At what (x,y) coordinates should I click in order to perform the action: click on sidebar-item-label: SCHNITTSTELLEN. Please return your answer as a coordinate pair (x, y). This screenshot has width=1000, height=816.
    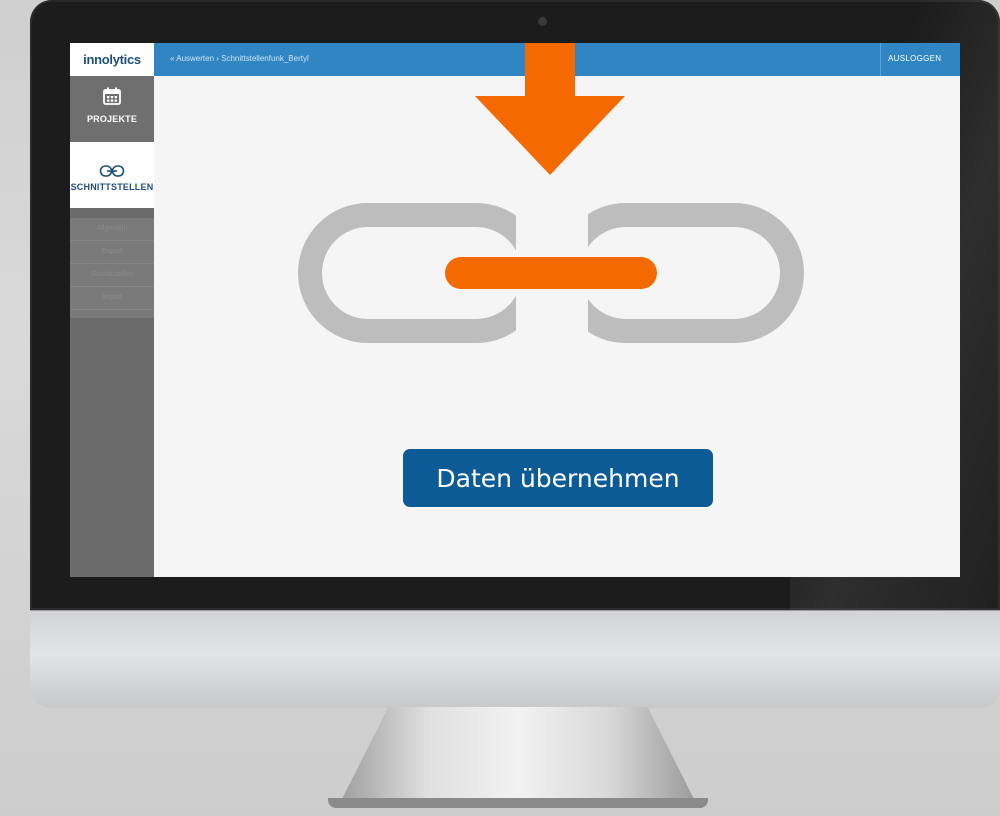
    Looking at the image, I should click on (112, 187).